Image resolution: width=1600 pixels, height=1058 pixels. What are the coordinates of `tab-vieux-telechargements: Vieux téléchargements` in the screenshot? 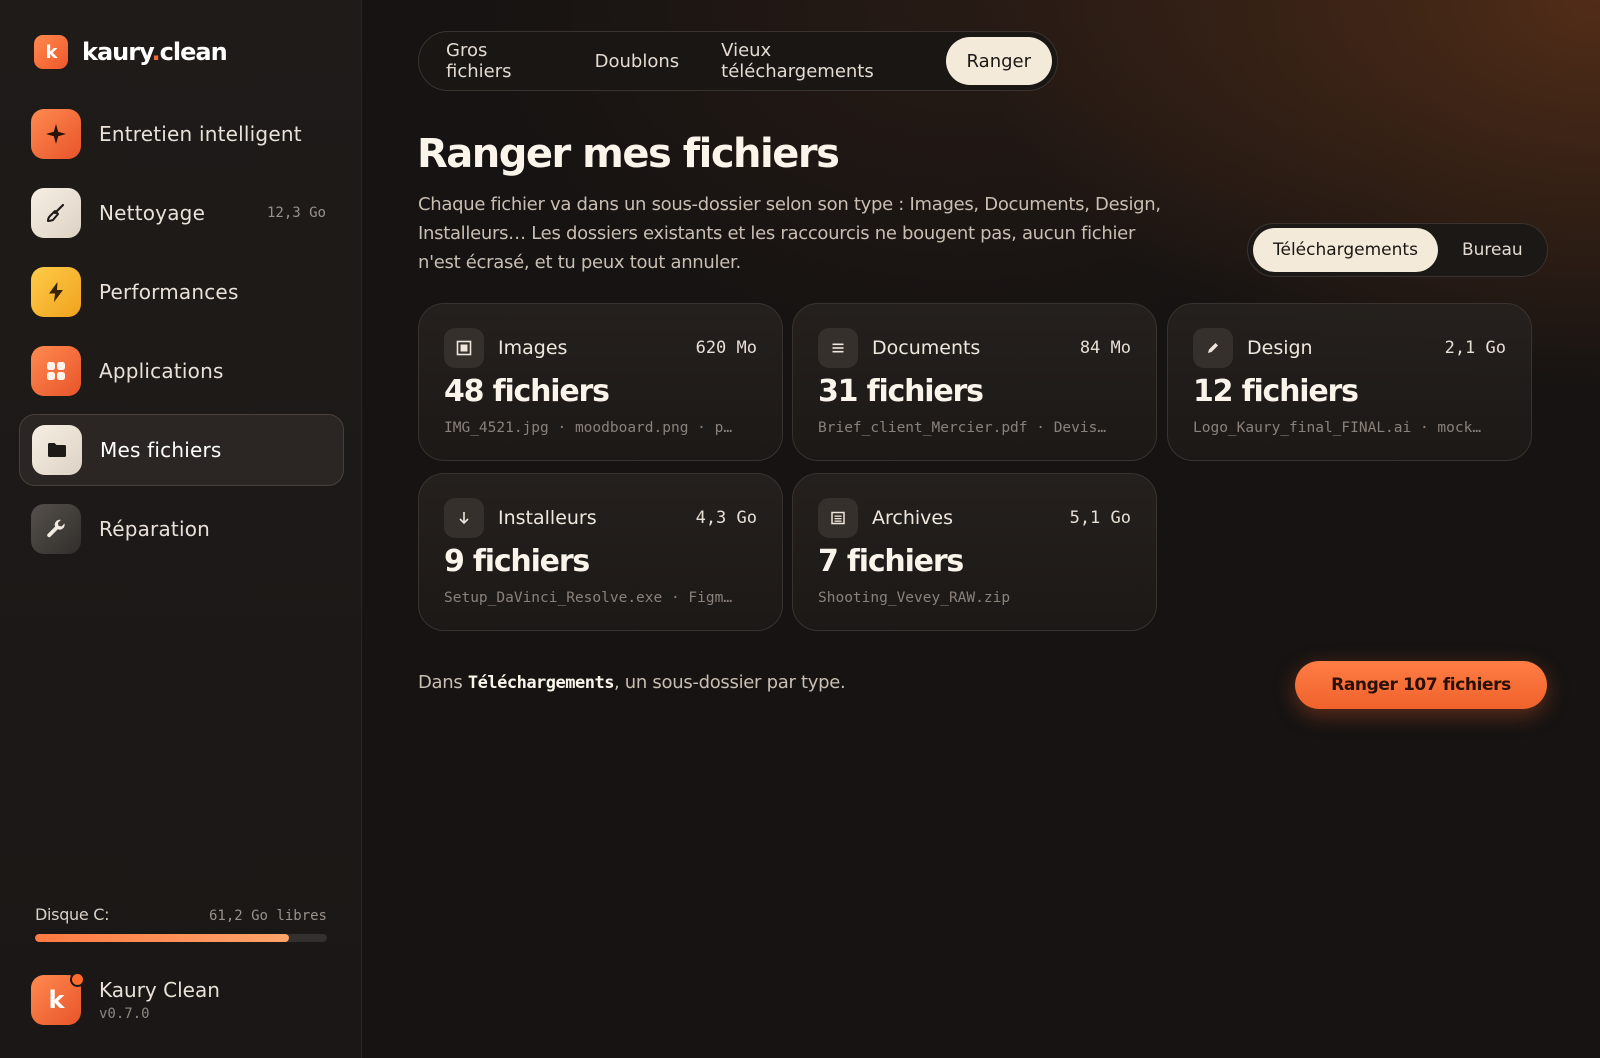 It's located at (819, 61).